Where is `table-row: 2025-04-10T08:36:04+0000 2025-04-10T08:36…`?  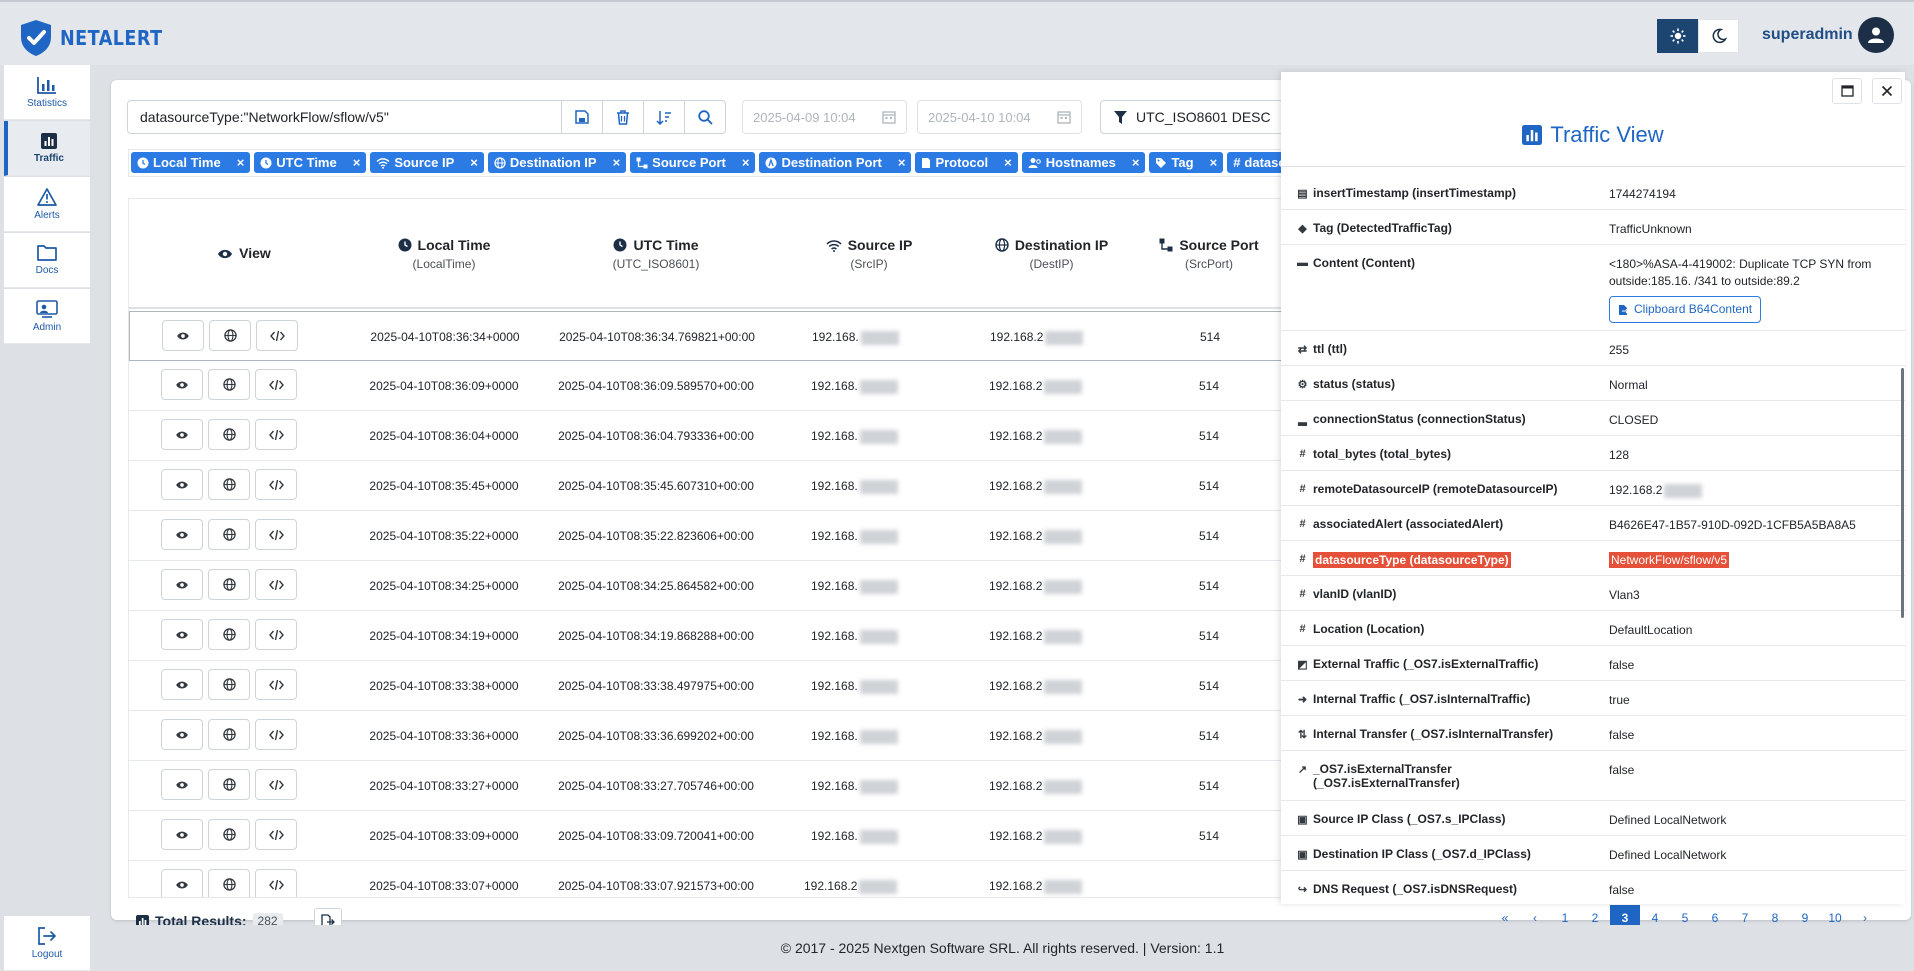
table-row: 2025-04-10T08:36:04+0000 2025-04-10T08:36… is located at coordinates (705, 436).